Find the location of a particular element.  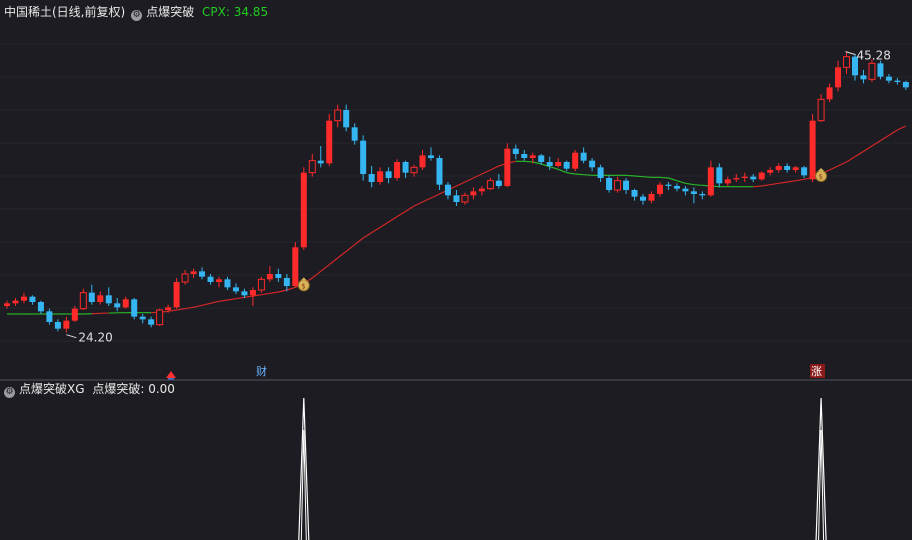

red-arrow-icon is located at coordinates (171, 374).